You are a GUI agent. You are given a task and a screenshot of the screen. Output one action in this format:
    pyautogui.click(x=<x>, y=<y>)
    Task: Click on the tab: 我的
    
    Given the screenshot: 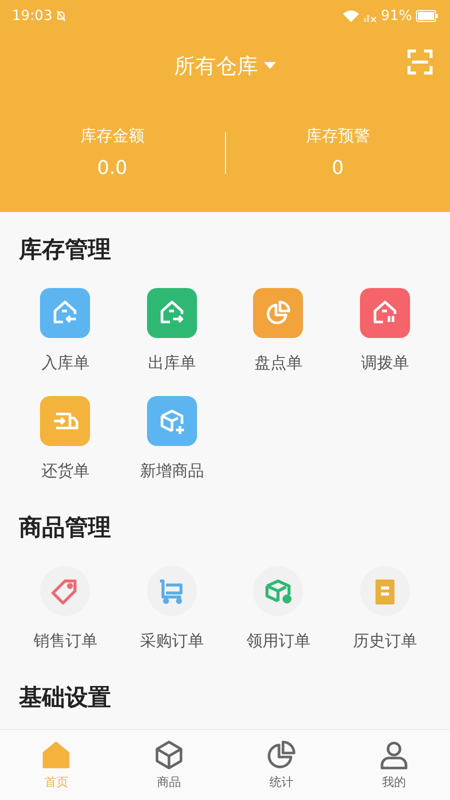 What is the action you would take?
    pyautogui.click(x=394, y=765)
    